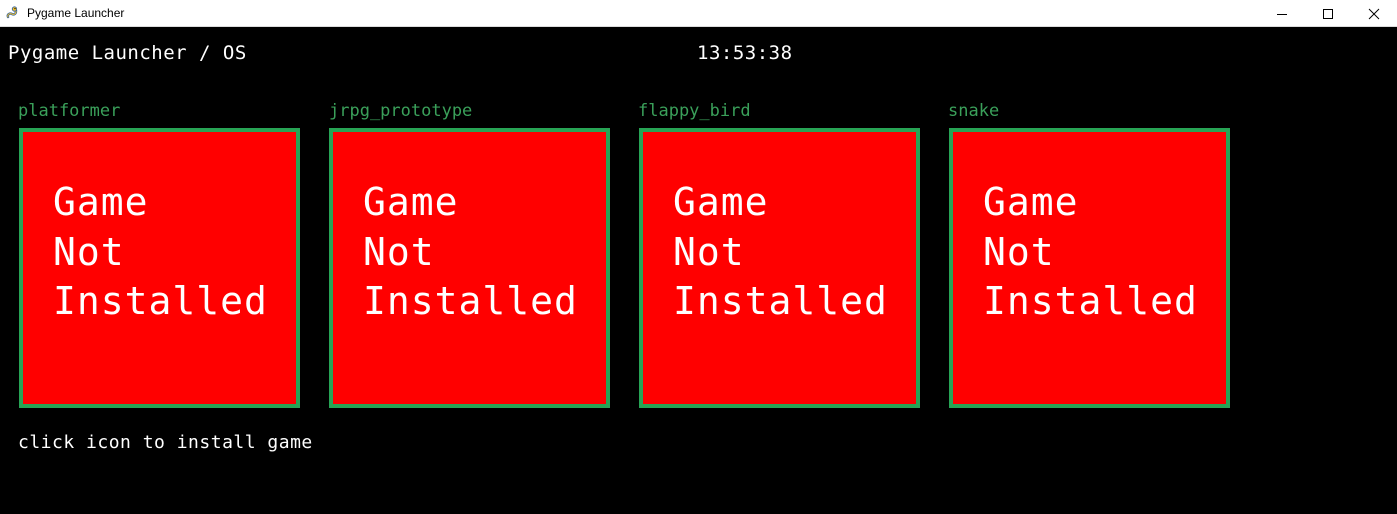 Image resolution: width=1397 pixels, height=514 pixels. Describe the element at coordinates (69, 111) in the screenshot. I see `game-name-platformer: platformer` at that location.